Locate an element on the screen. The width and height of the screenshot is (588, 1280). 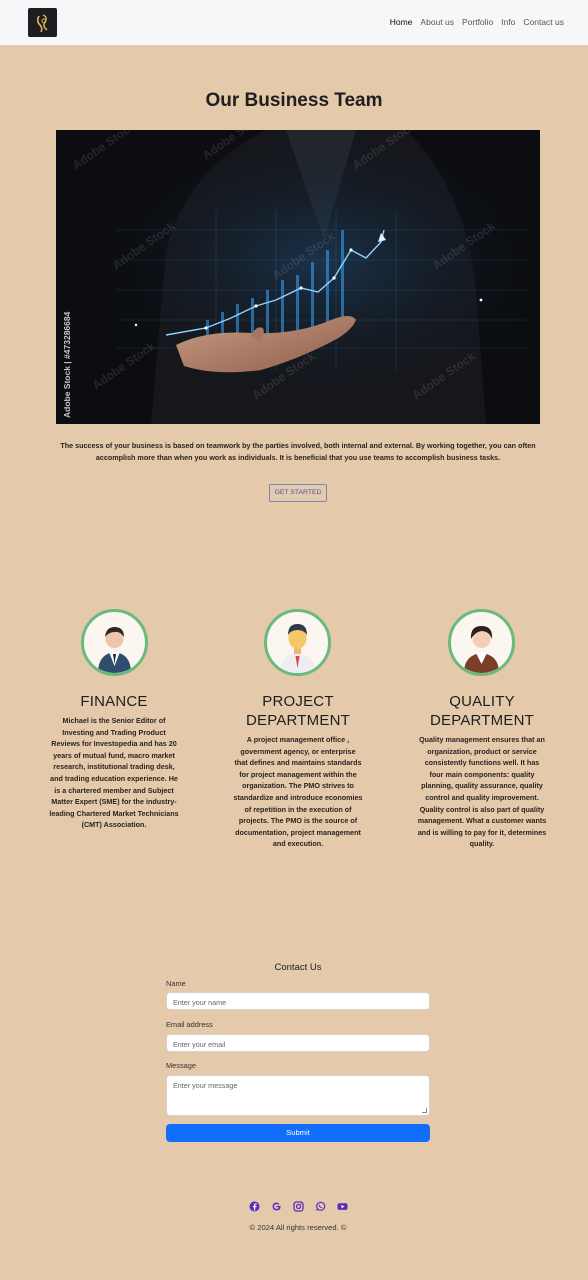
social-links is located at coordinates (298, 1205).